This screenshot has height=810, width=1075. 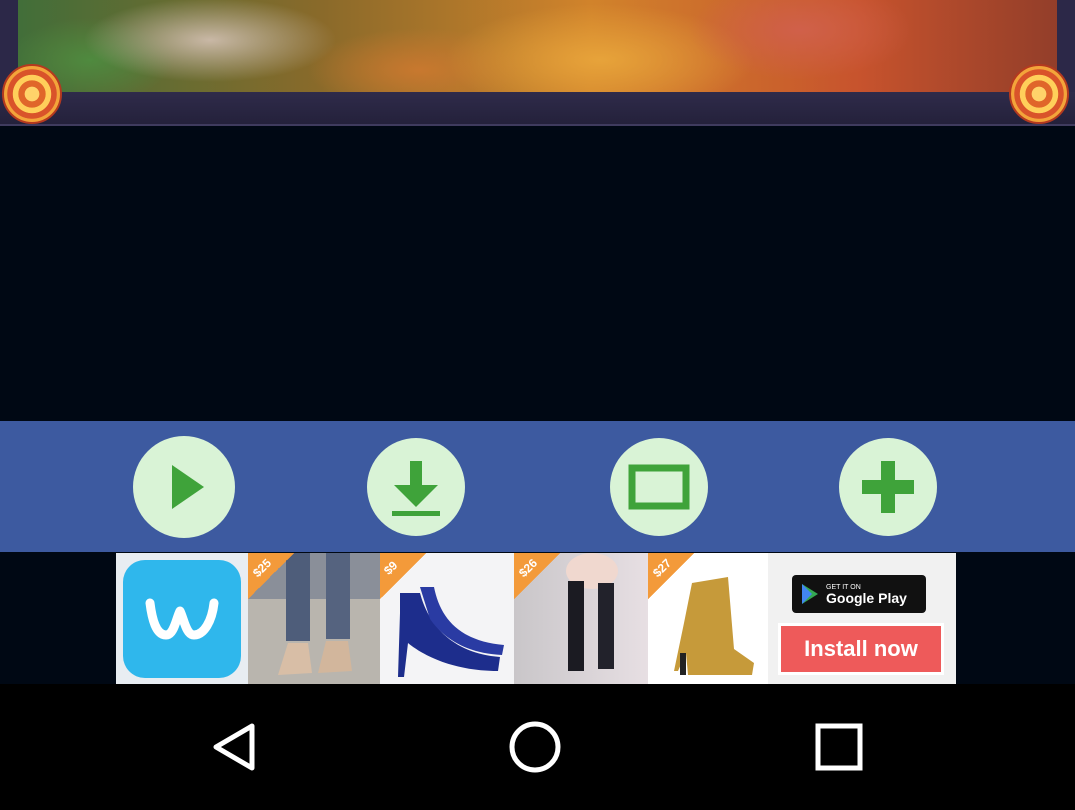 I want to click on price-tag: $9, so click(x=403, y=576).